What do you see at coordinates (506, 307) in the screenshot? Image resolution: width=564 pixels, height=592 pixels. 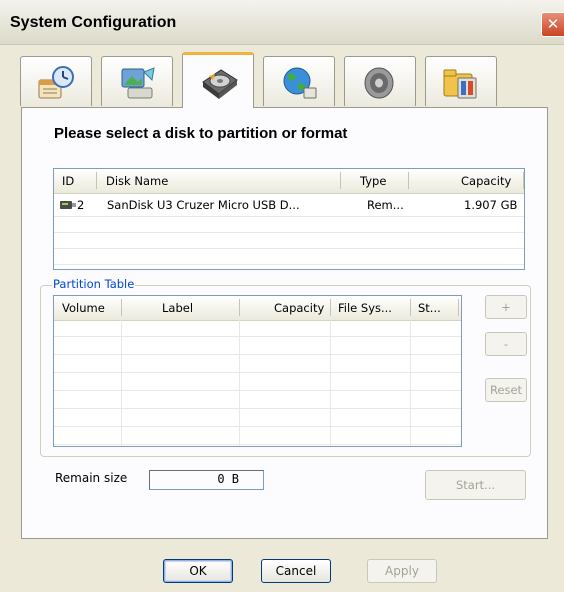 I see `add-partition-button: +` at bounding box center [506, 307].